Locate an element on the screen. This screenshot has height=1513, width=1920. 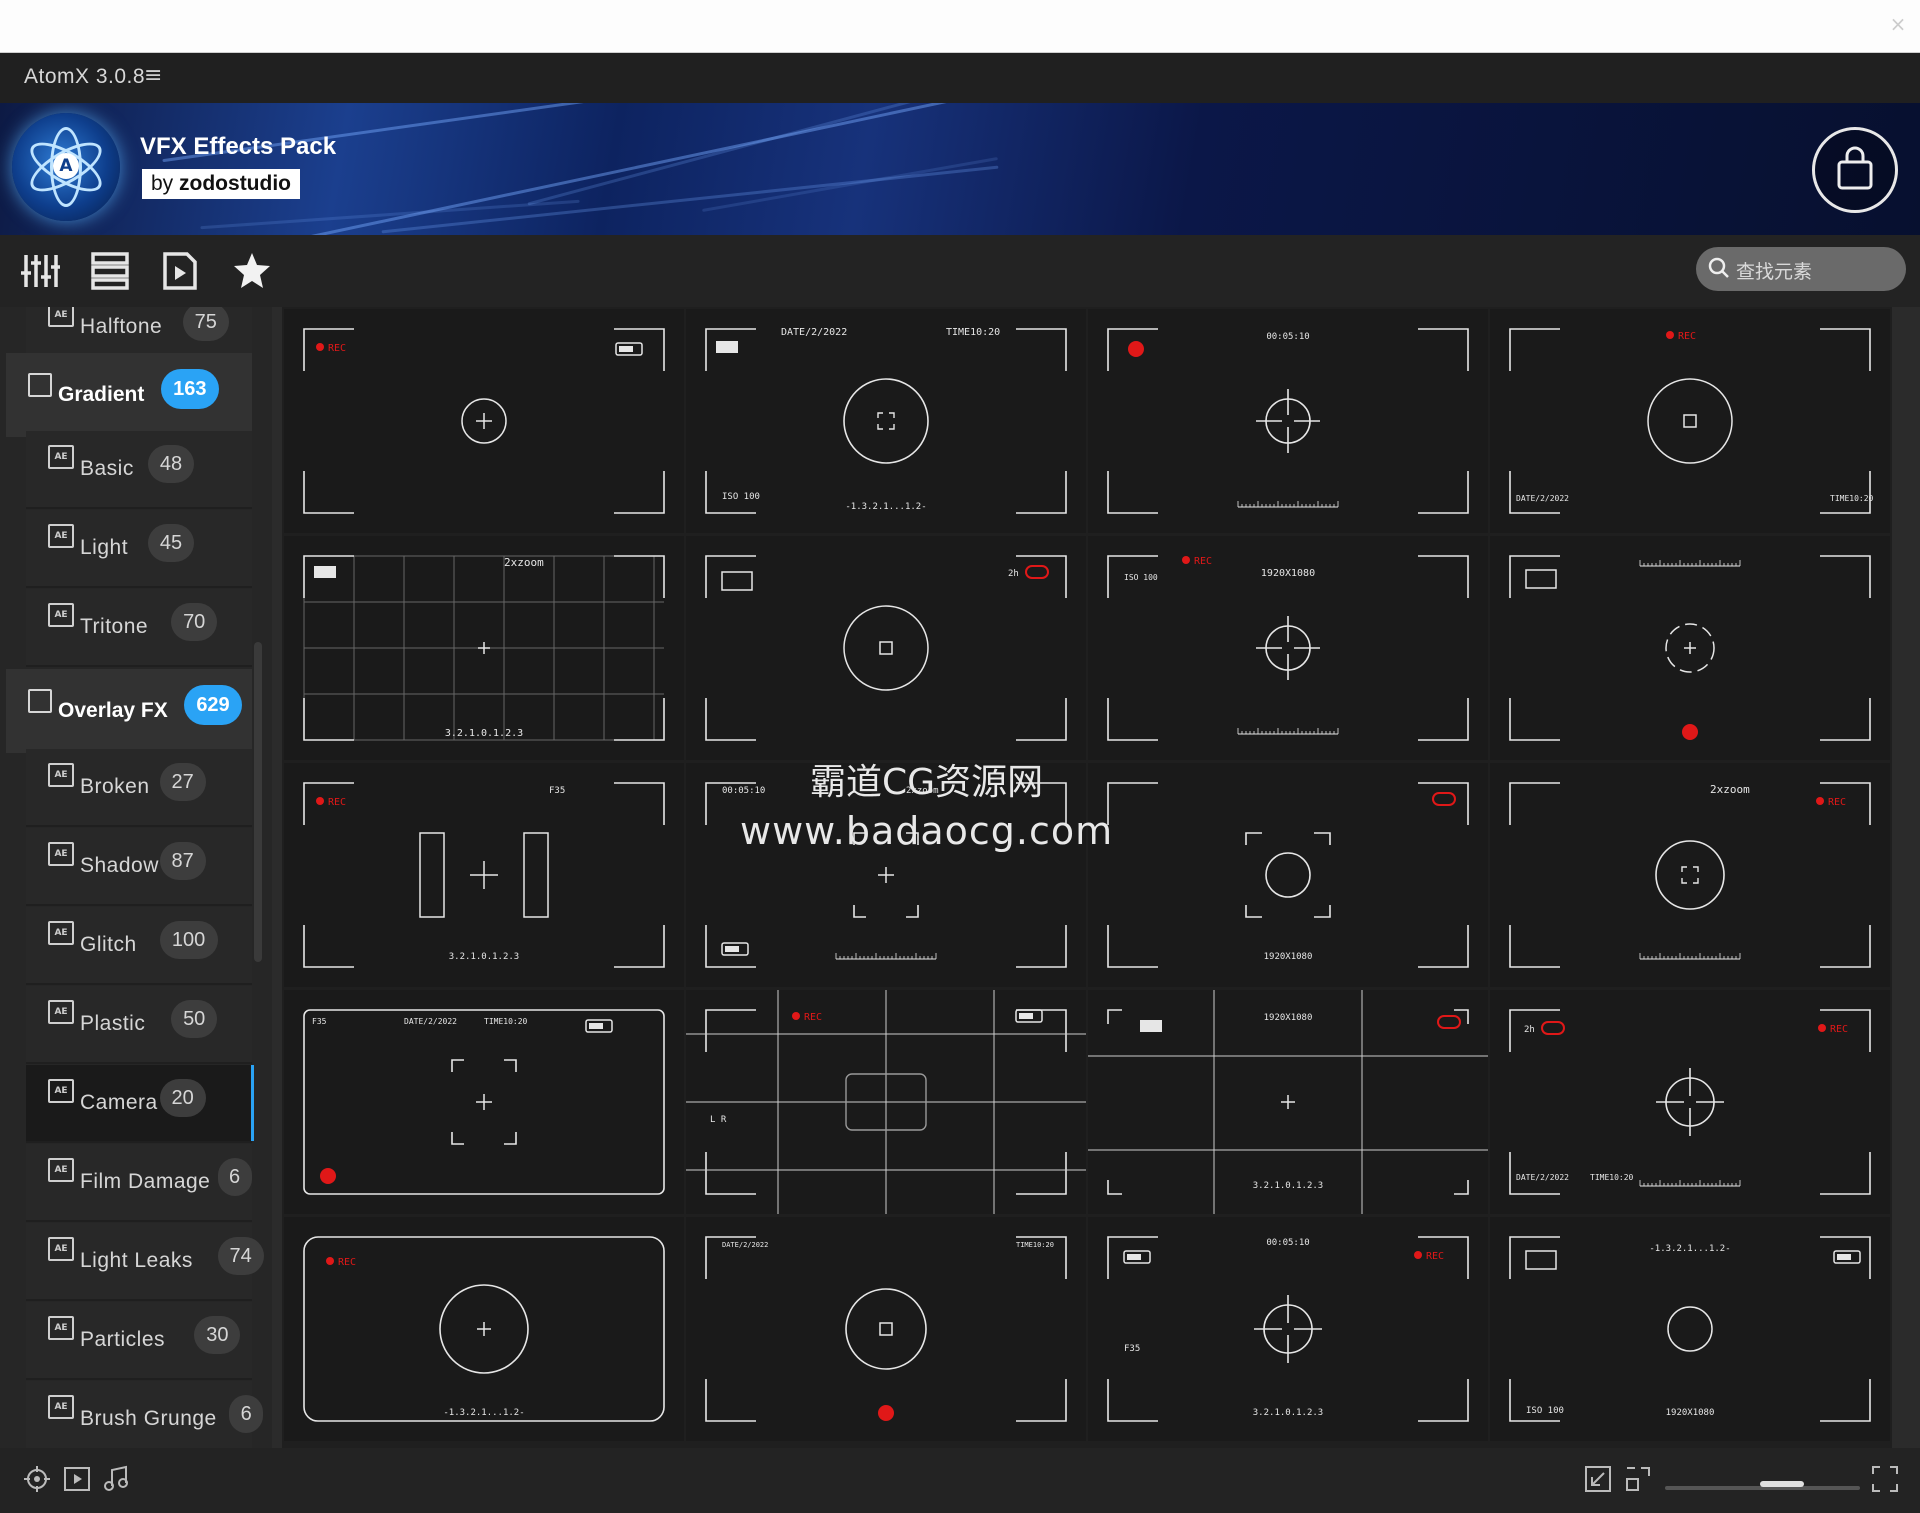
os-top-strip: × is located at coordinates (960, 26).